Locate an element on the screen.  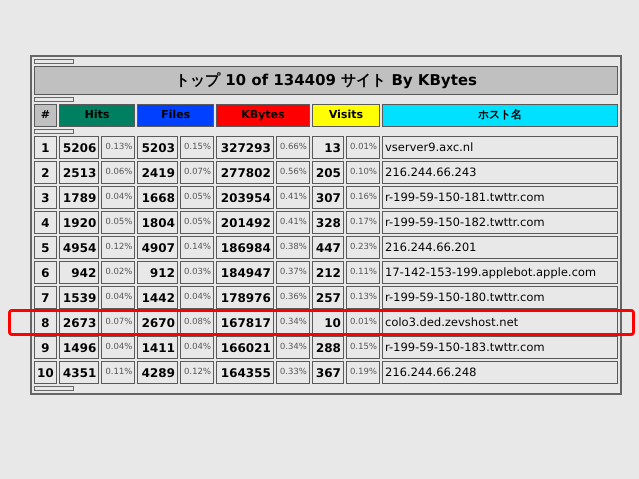
percent-cell: 0.37% is located at coordinates (293, 272).